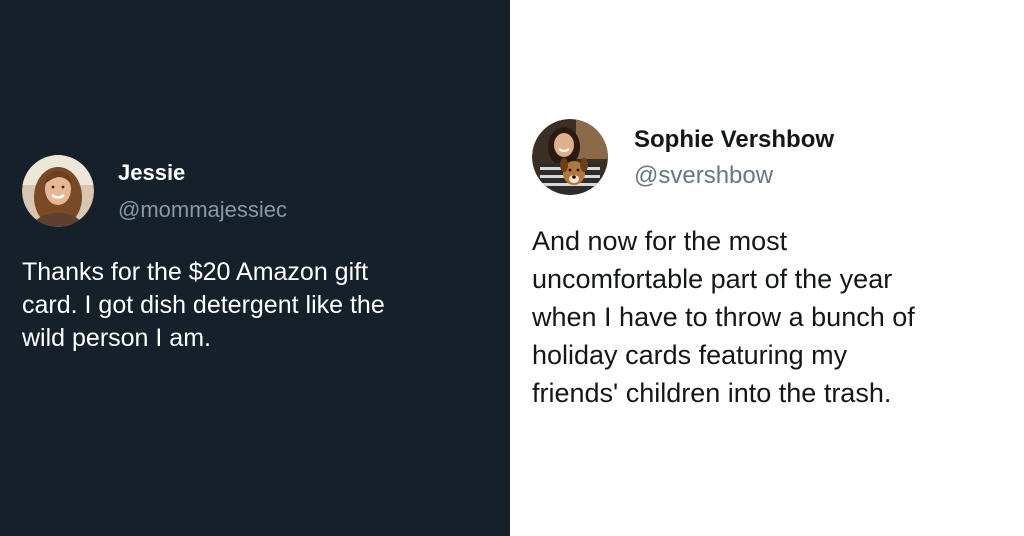 The image size is (1024, 536). I want to click on author-handle: @svershbow, so click(703, 176).